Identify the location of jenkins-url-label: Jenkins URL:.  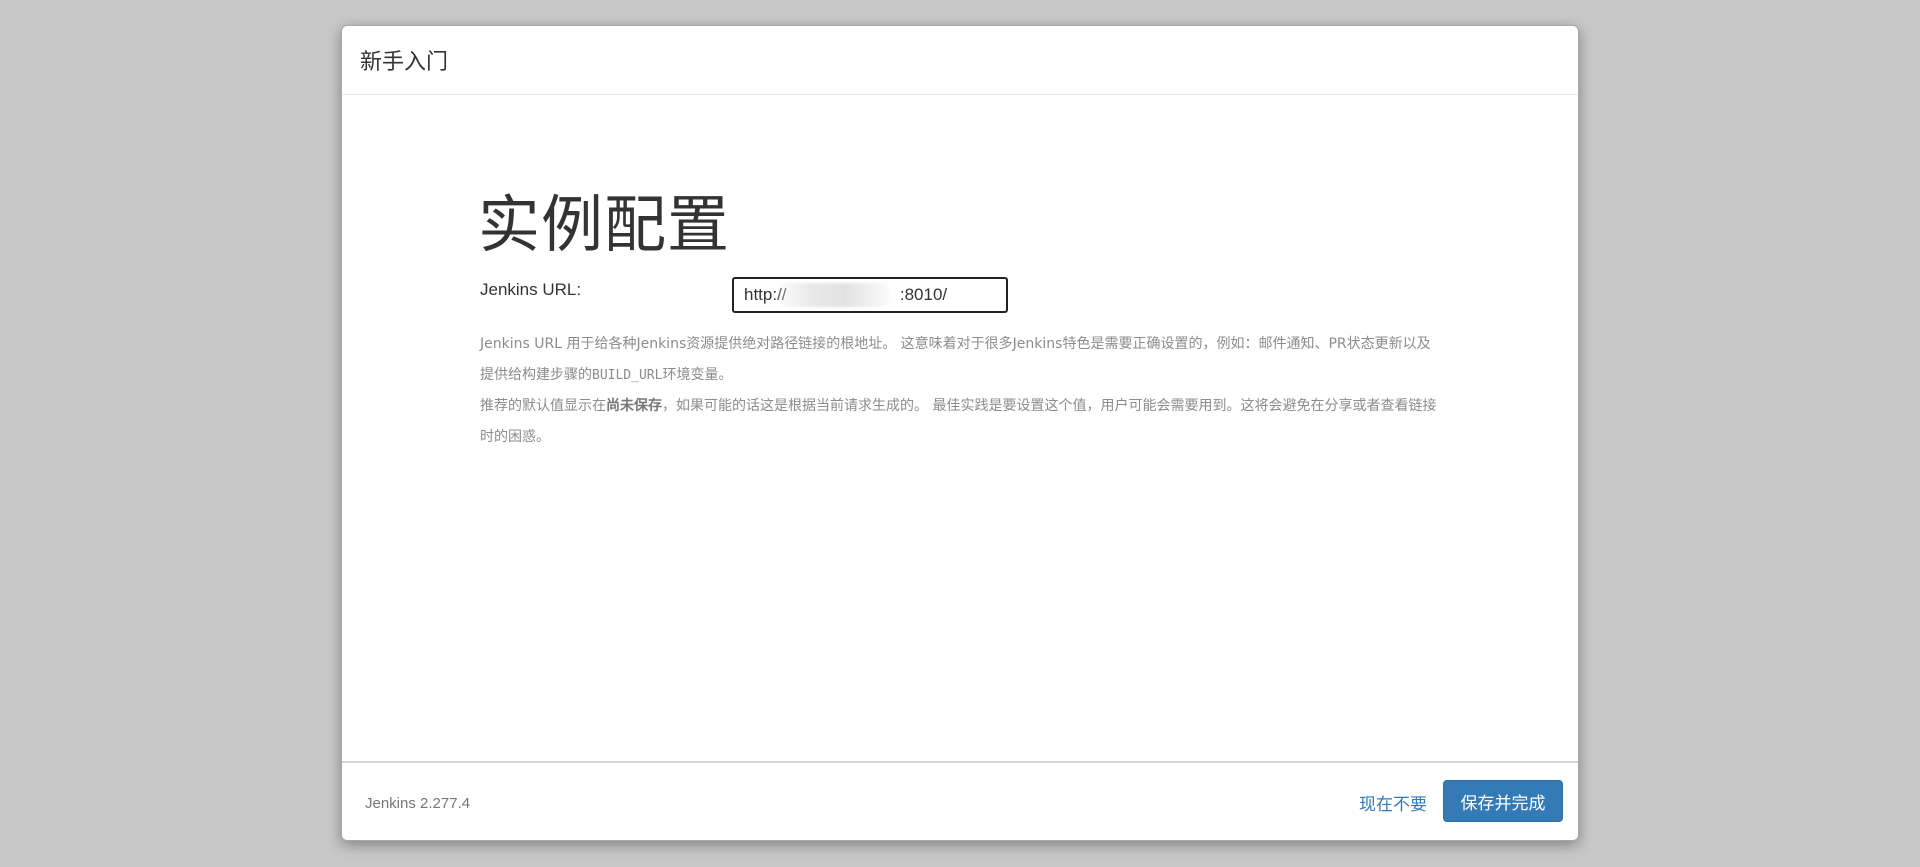
(531, 289).